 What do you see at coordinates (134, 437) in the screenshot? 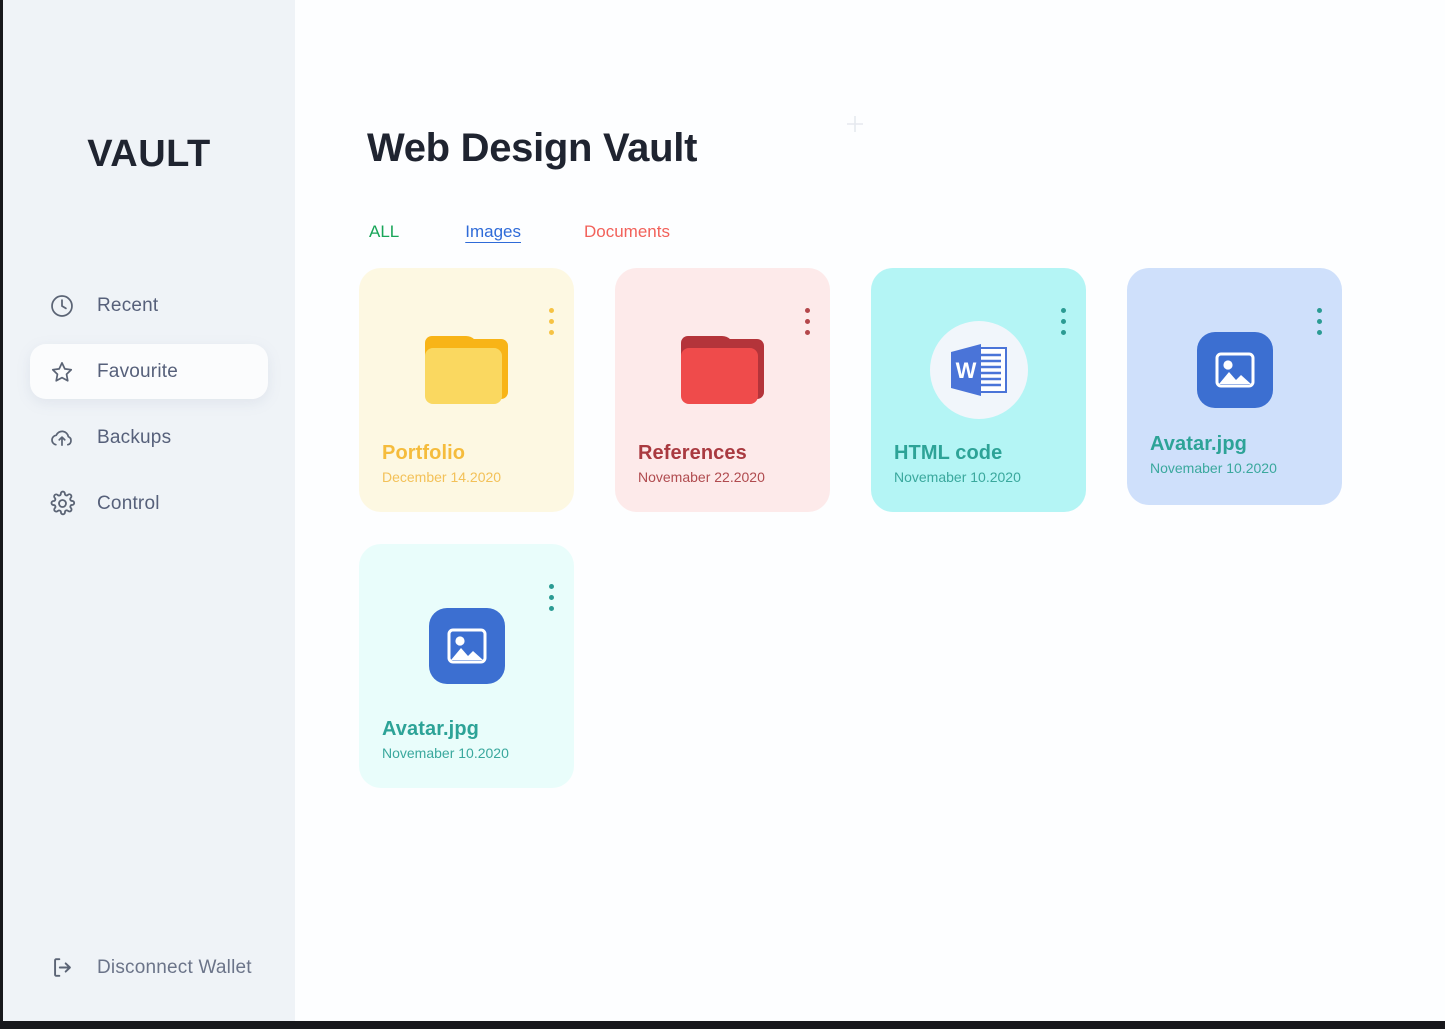
I see `sidebar-item-label: Backups` at bounding box center [134, 437].